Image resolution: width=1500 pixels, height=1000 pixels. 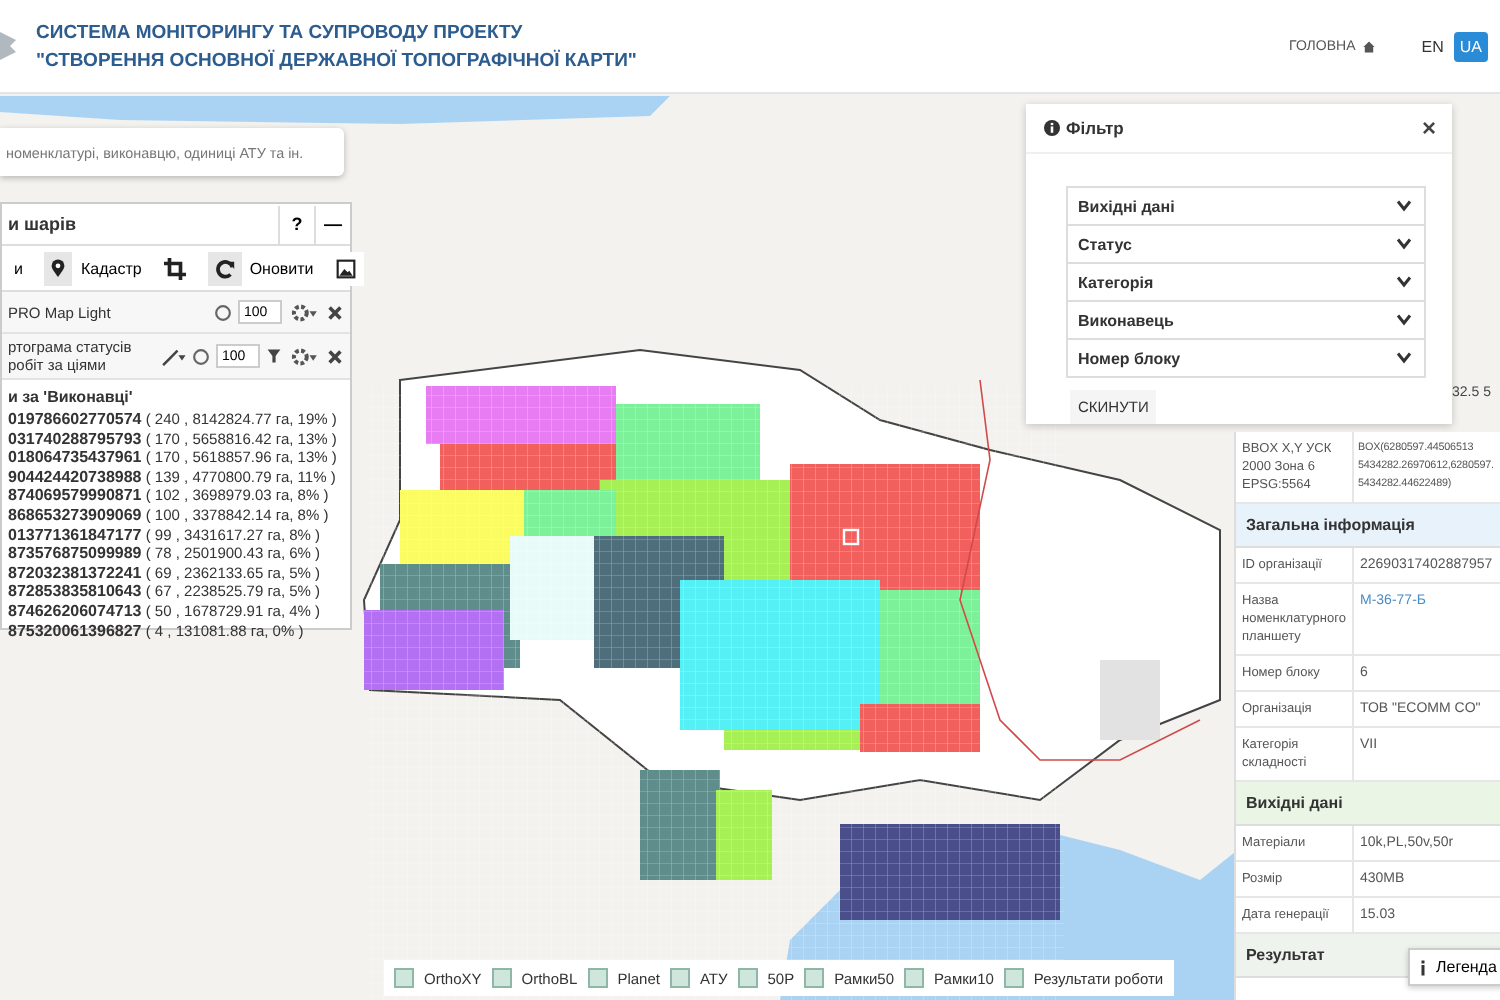 What do you see at coordinates (336, 60) in the screenshot?
I see `site-title: "СТВОРЕННЯ ОСНОВНОЇ ДЕРЖАВНОЇ ТОПОГРАФІЧНОЇ КАРТИ"` at bounding box center [336, 60].